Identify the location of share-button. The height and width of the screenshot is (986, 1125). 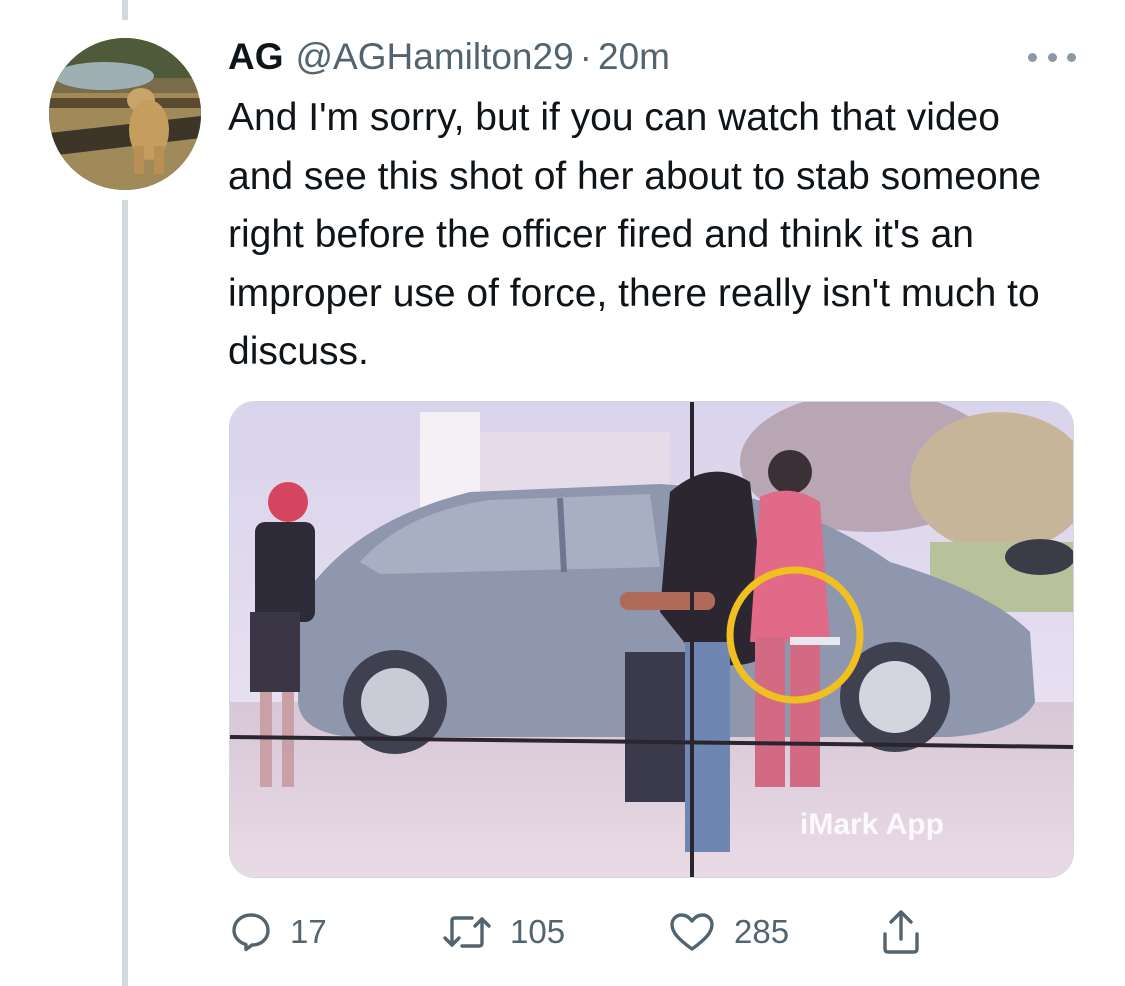
(901, 932).